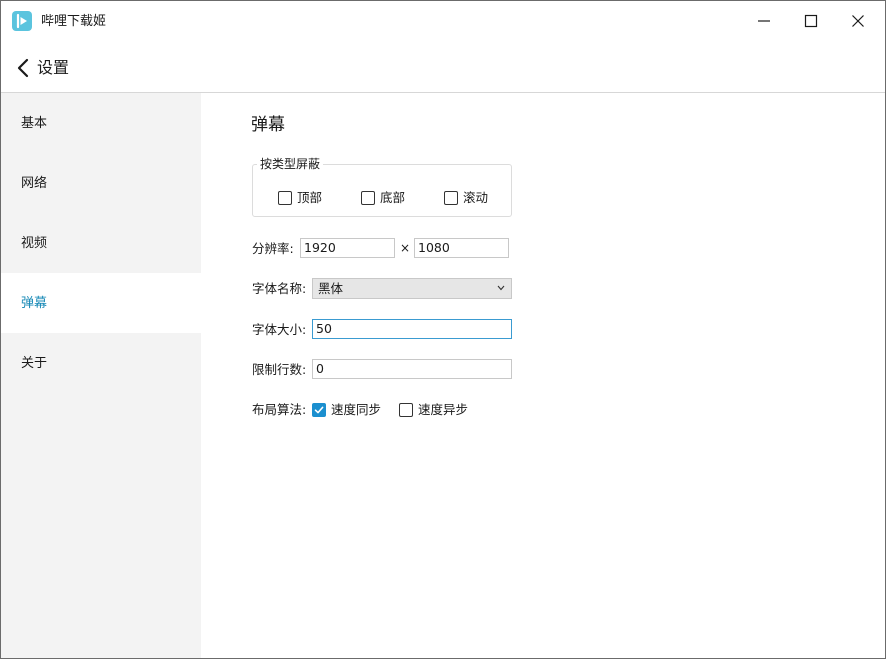 The height and width of the screenshot is (659, 886). Describe the element at coordinates (443, 21) in the screenshot. I see `title-bar: 哔哩下载姬` at that location.